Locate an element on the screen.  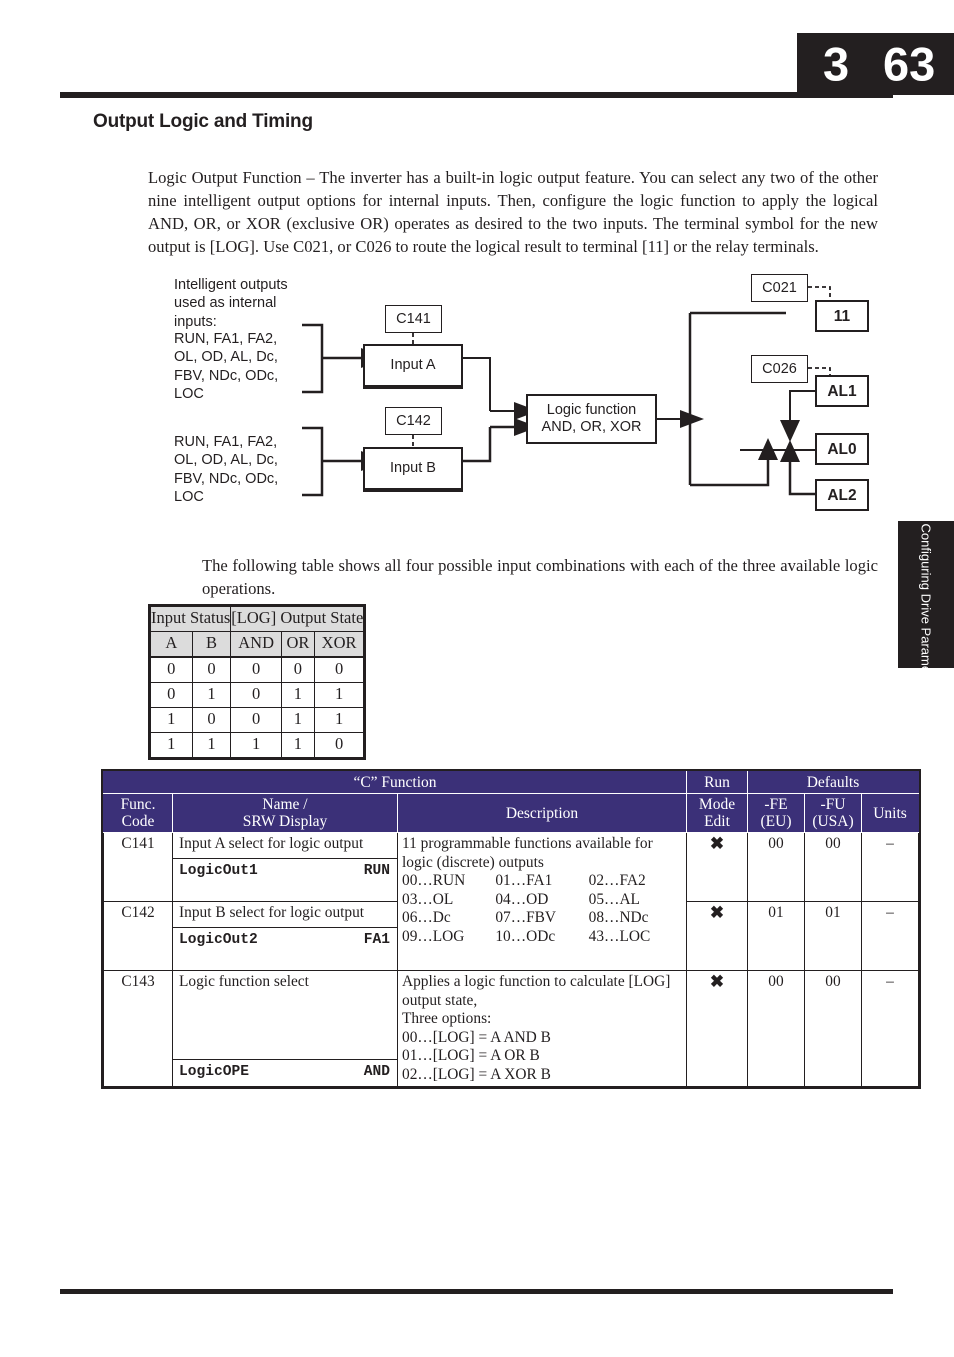
param-default-fu: 01 is located at coordinates (833, 936).